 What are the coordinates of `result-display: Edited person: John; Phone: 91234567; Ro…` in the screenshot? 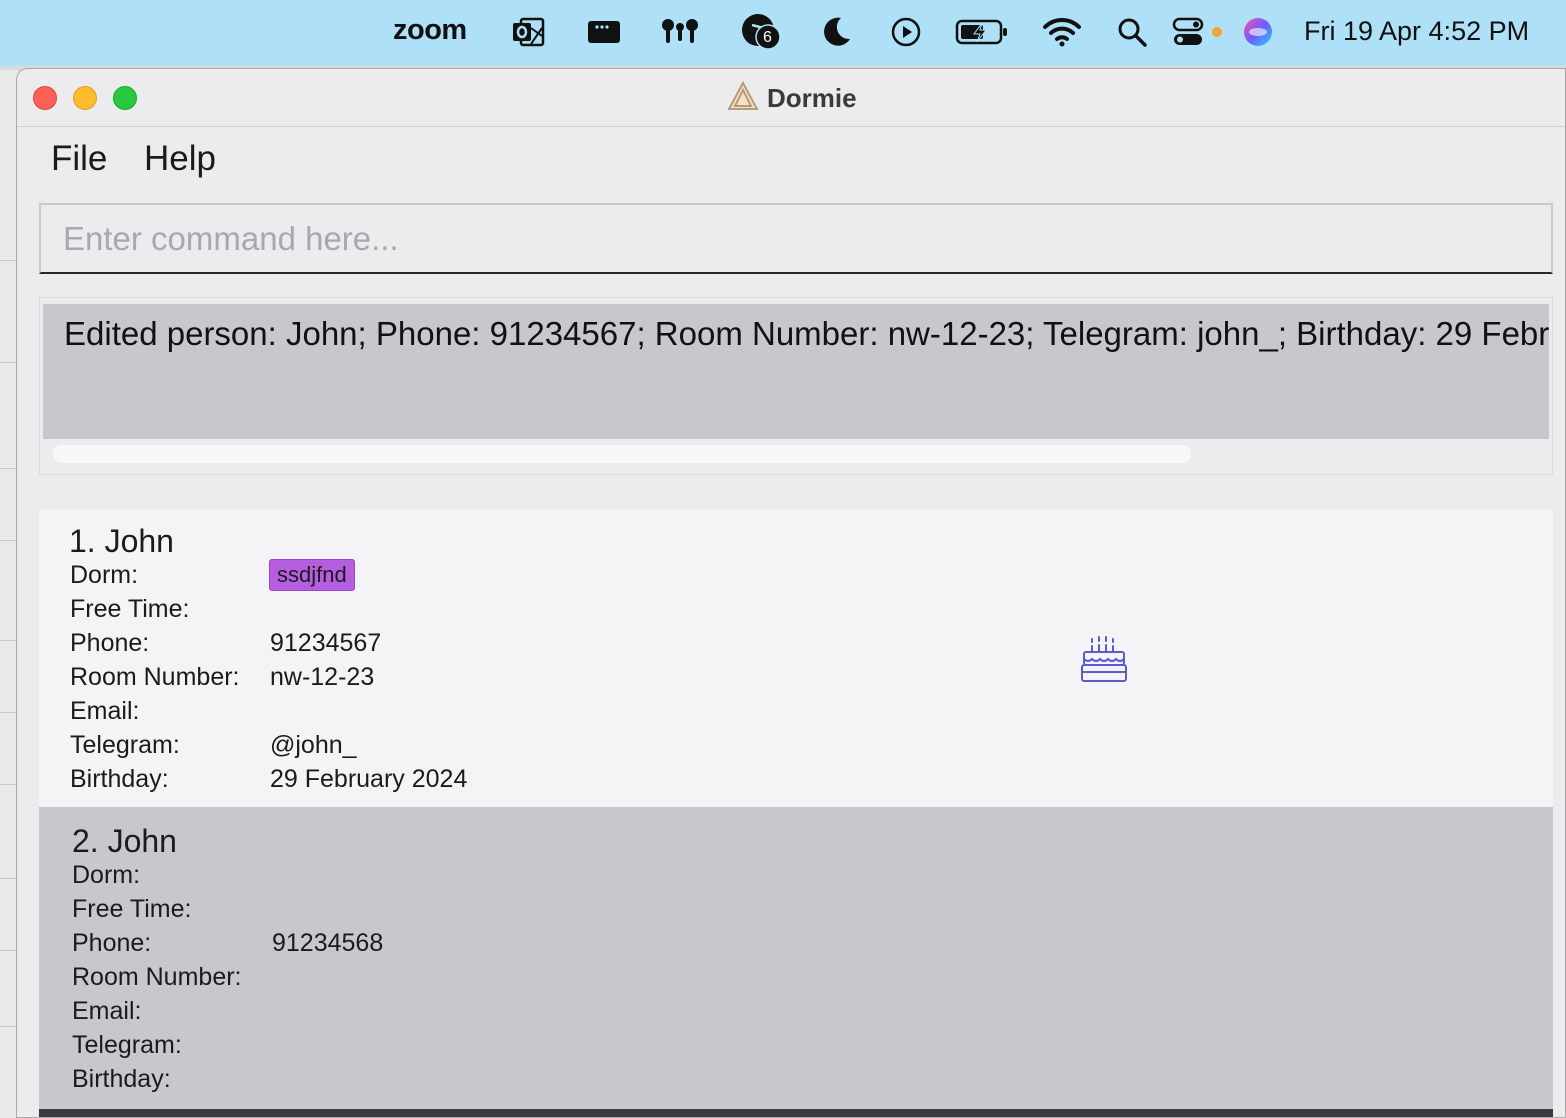 It's located at (796, 371).